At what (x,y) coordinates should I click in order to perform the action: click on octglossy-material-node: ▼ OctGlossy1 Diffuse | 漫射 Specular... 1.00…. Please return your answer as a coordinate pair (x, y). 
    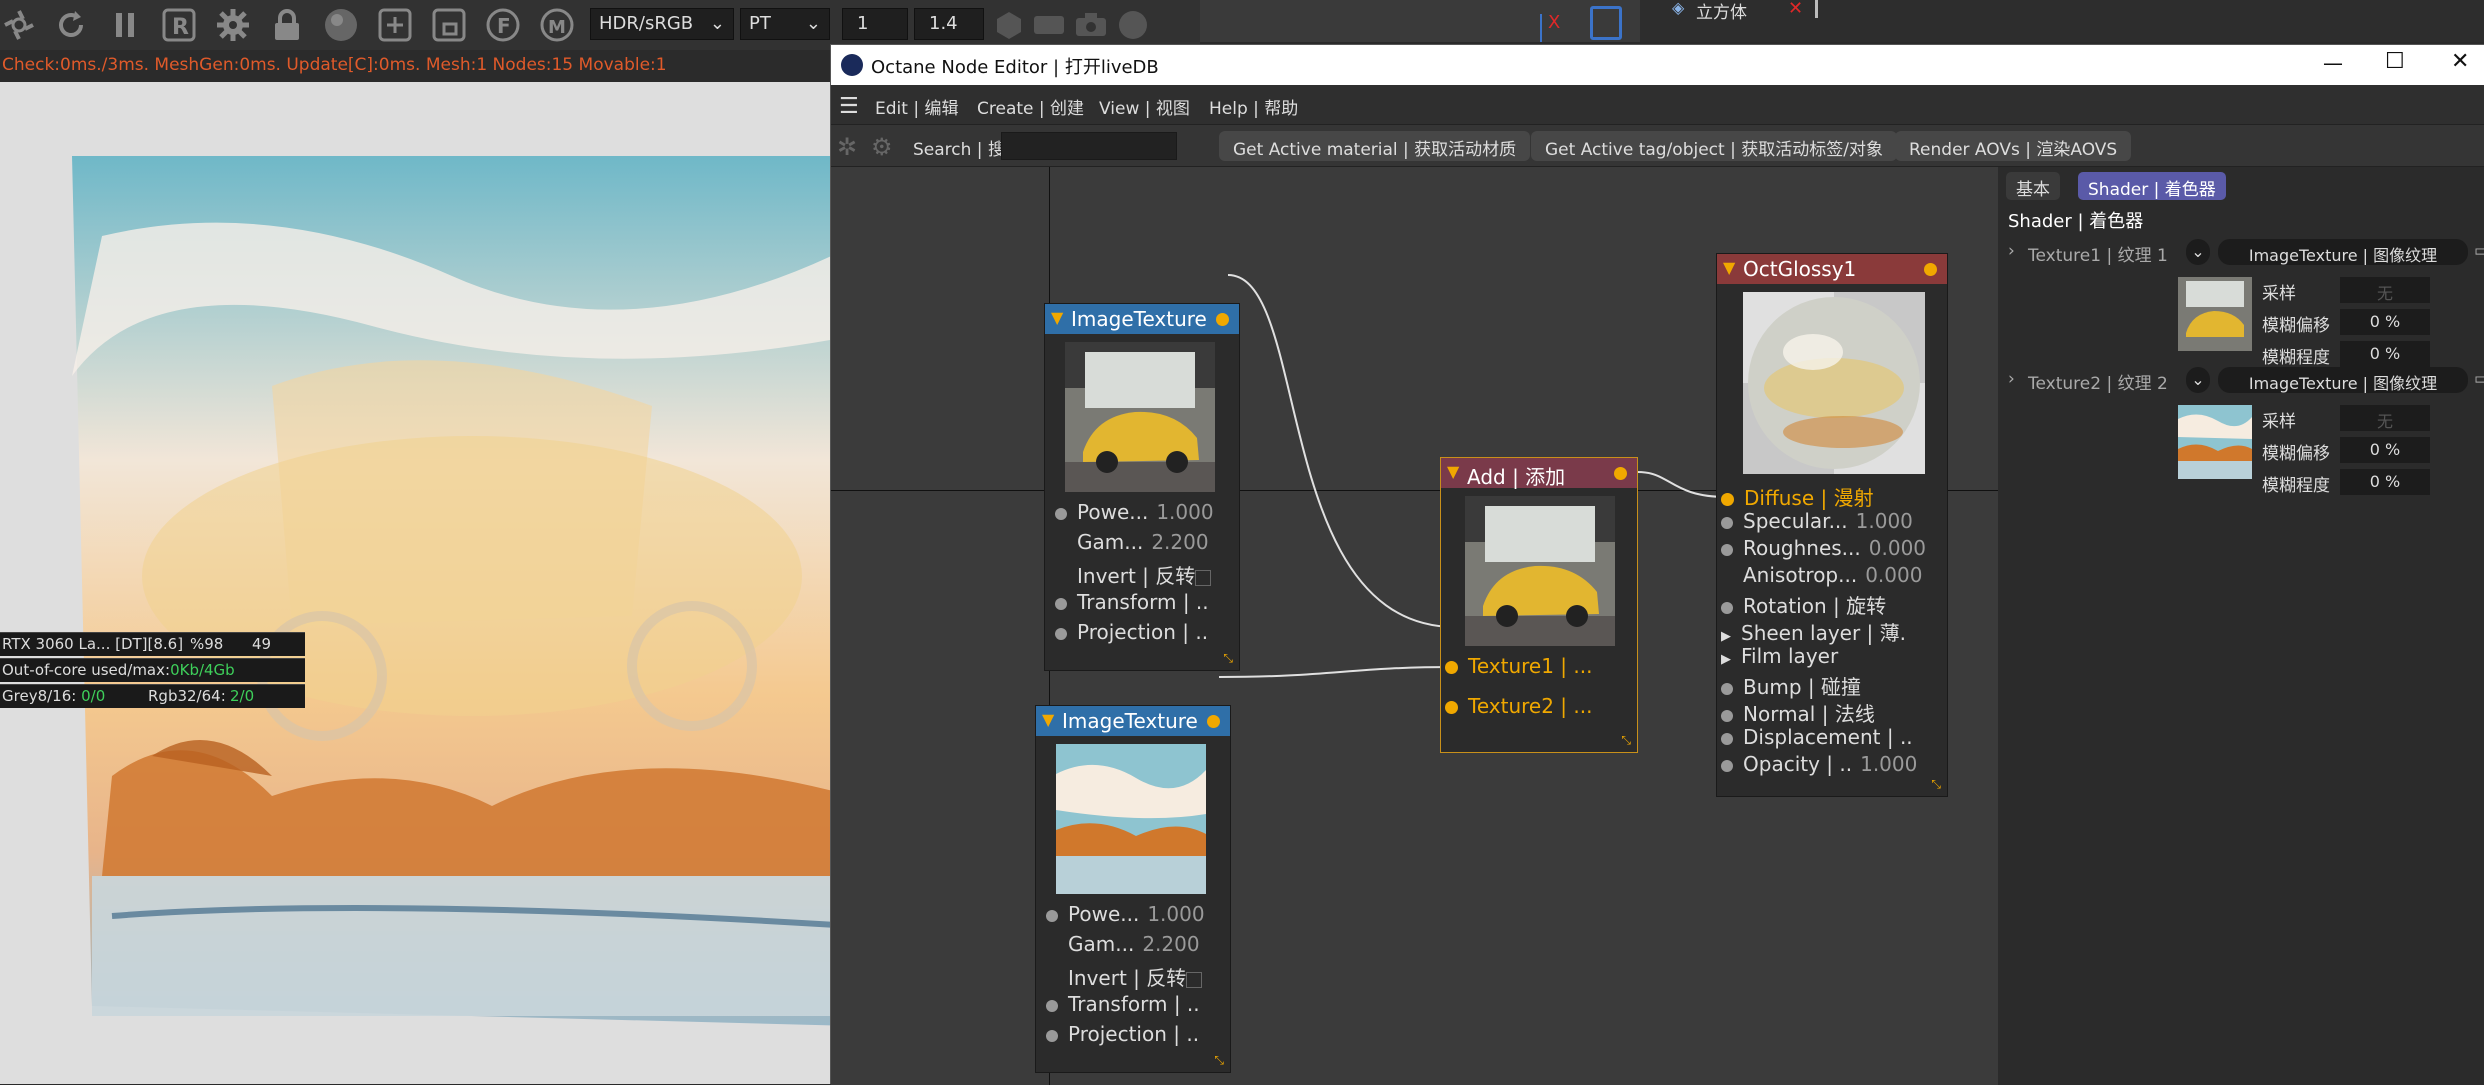
    Looking at the image, I should click on (1832, 525).